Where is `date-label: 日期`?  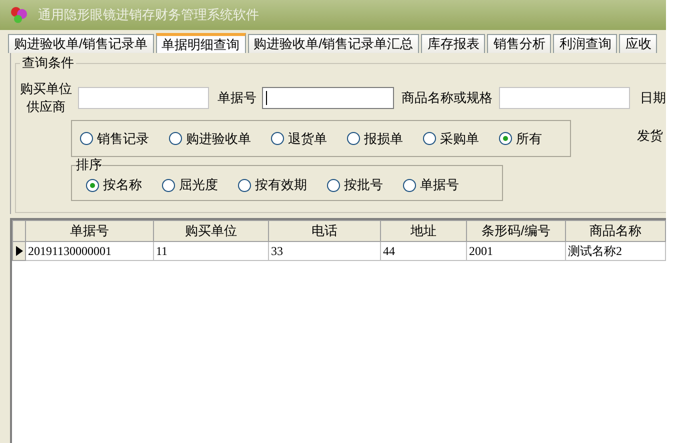
date-label: 日期 is located at coordinates (653, 98).